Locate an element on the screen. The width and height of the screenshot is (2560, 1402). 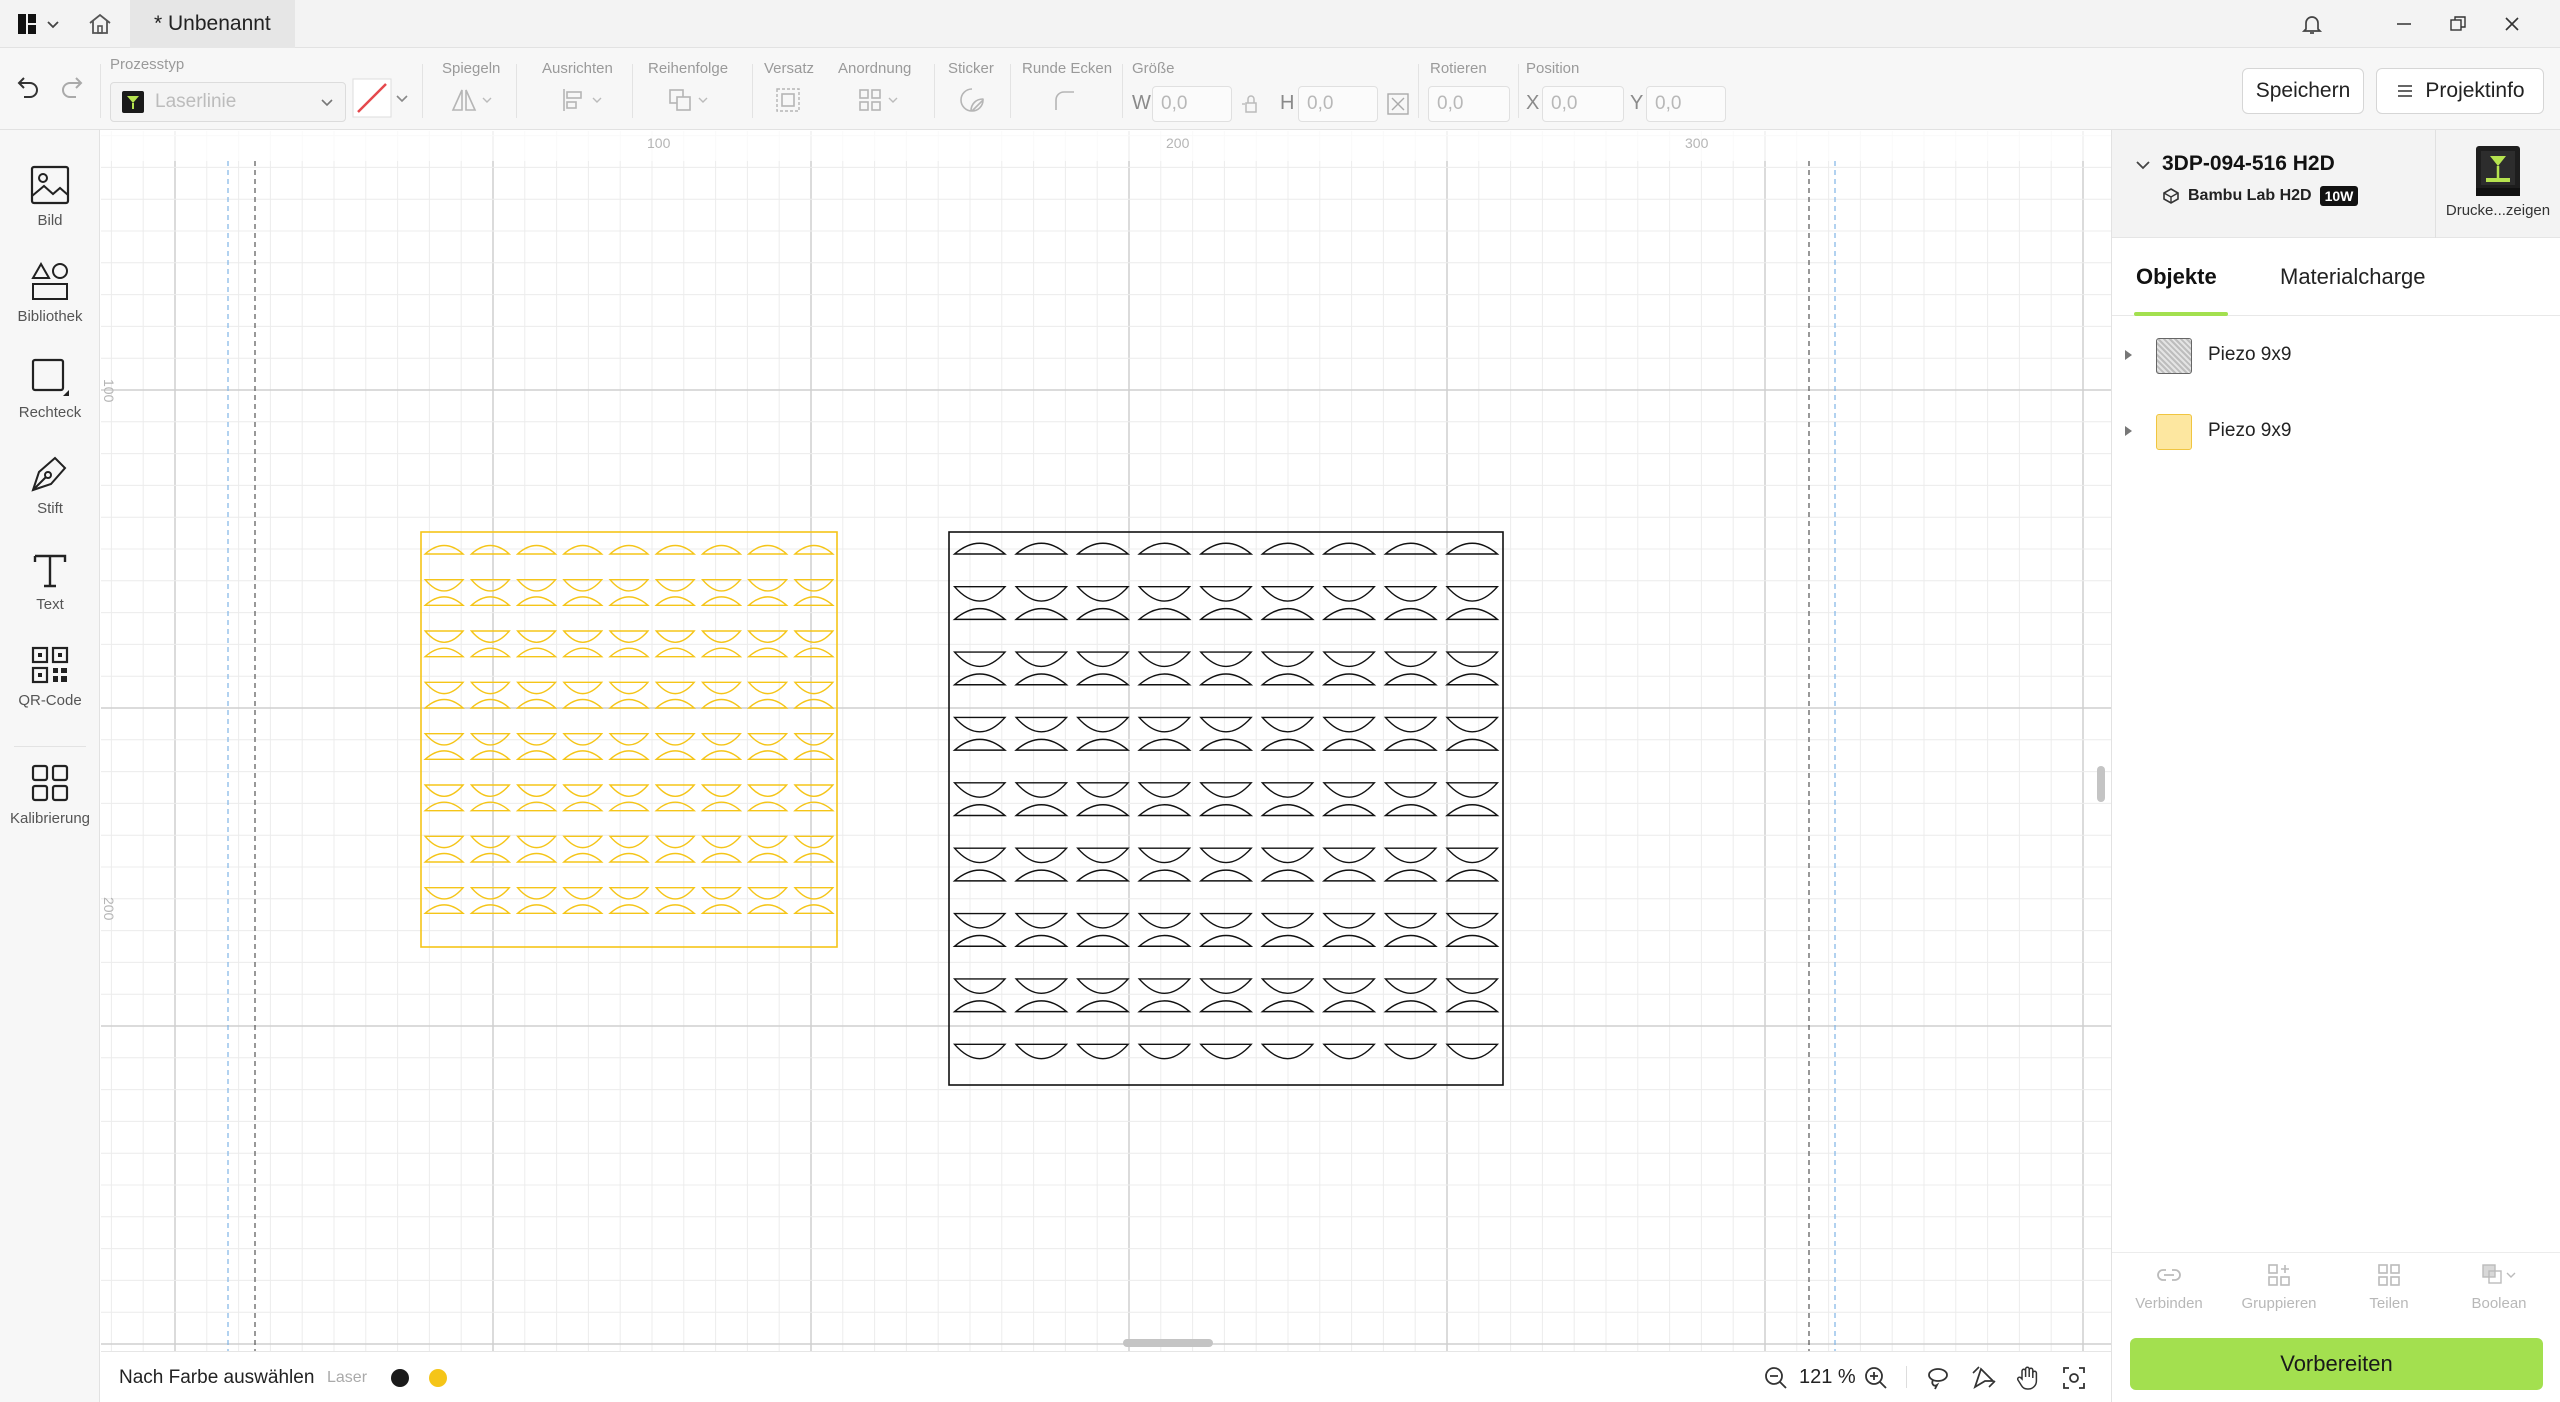
boolean-button: Boolean is located at coordinates (2499, 1293).